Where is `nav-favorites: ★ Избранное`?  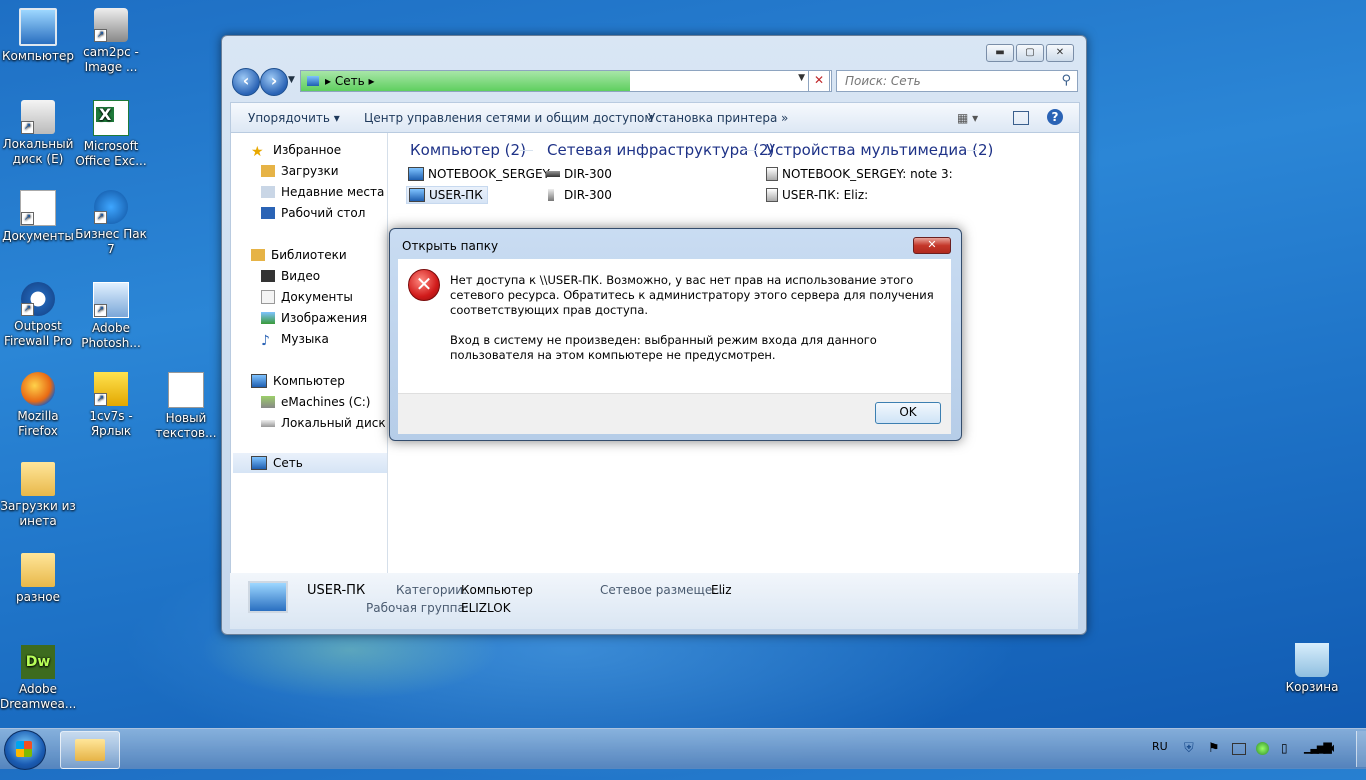
nav-favorites: ★ Избранное is located at coordinates (296, 151).